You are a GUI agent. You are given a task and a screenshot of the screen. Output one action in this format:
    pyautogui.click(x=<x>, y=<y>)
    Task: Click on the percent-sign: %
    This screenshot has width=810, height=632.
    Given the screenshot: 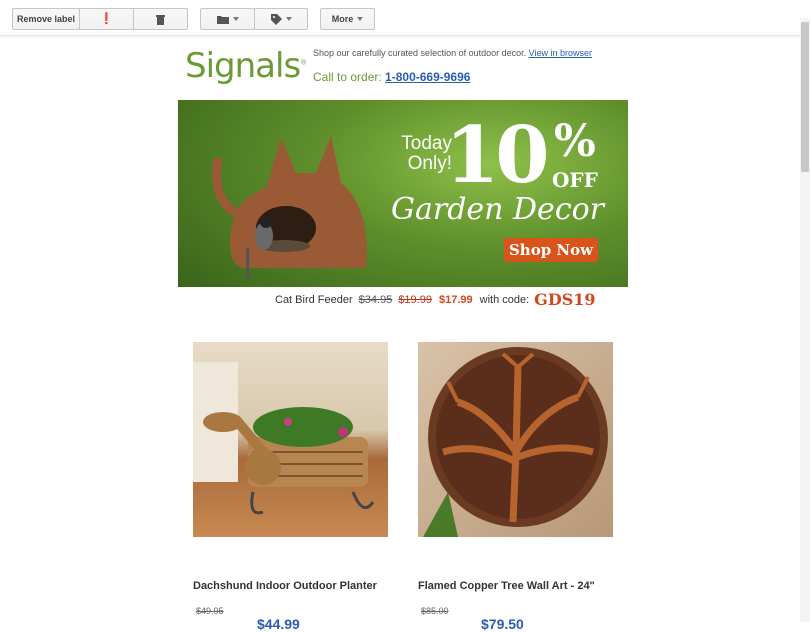 What is the action you would take?
    pyautogui.click(x=575, y=141)
    